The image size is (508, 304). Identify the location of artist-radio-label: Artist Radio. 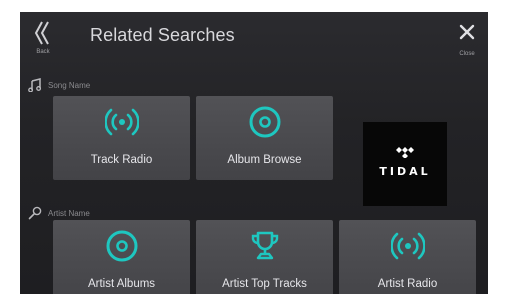
(407, 284).